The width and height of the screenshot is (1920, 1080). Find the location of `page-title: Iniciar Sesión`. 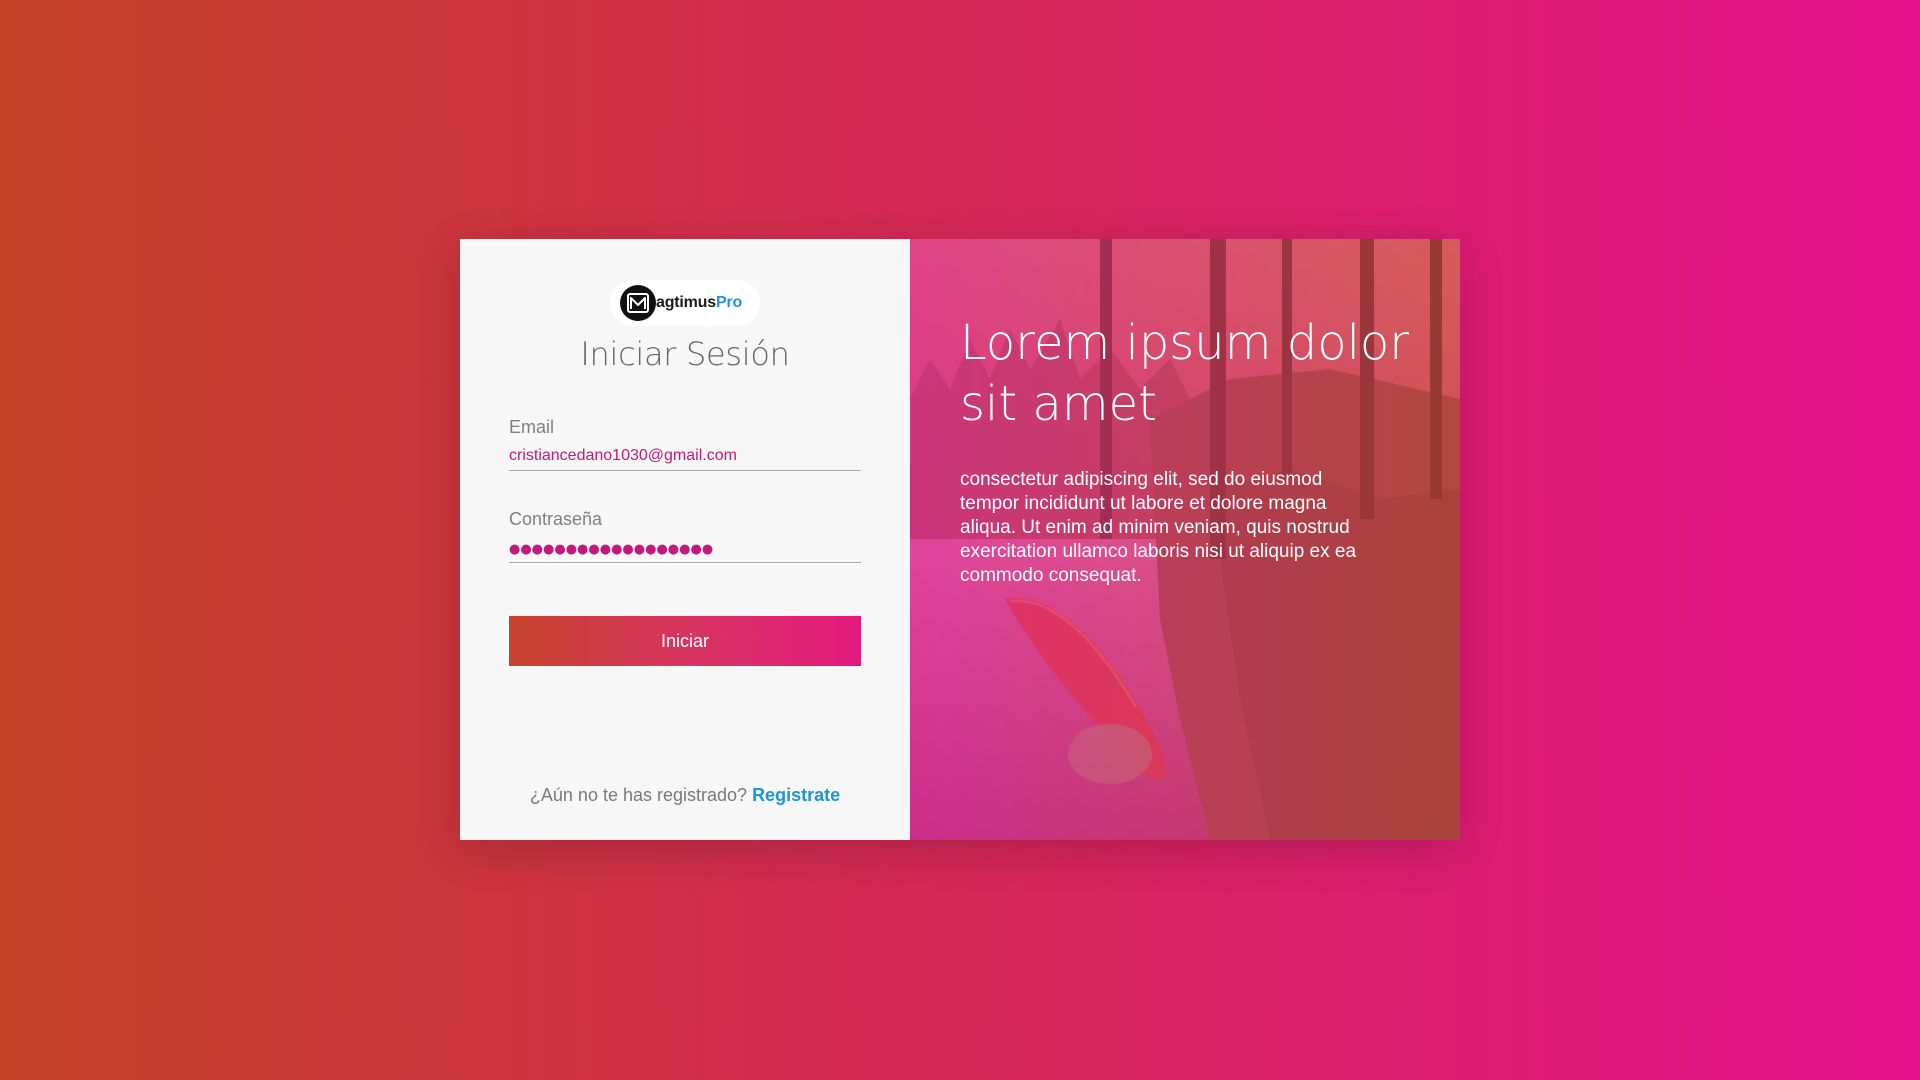

page-title: Iniciar Sesión is located at coordinates (685, 354).